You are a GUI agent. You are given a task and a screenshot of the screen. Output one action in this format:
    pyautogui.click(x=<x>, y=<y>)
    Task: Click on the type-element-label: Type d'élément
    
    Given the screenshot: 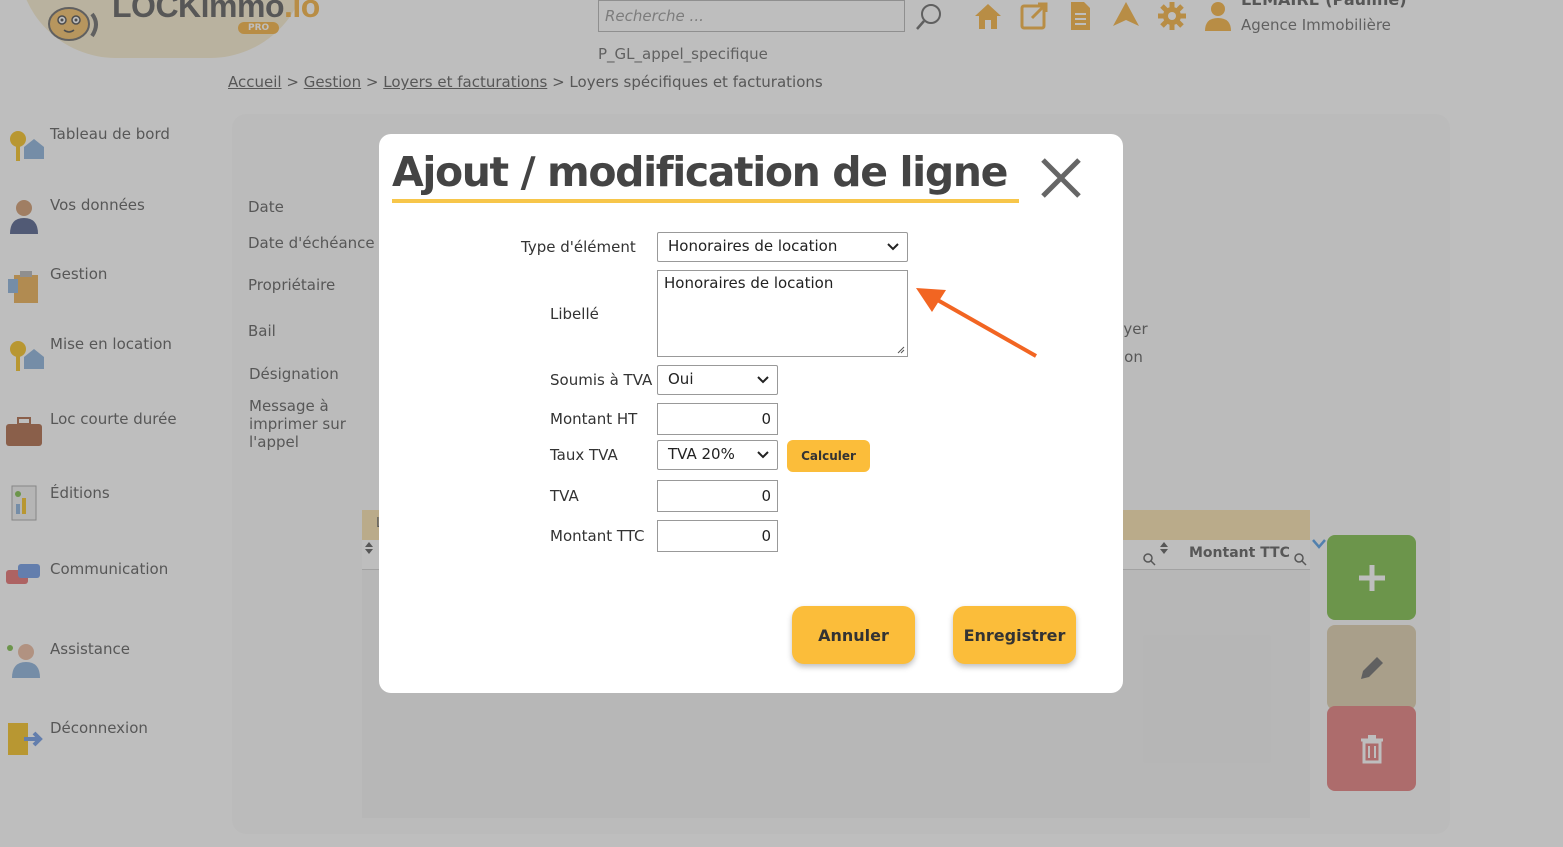 What is the action you would take?
    pyautogui.click(x=578, y=247)
    